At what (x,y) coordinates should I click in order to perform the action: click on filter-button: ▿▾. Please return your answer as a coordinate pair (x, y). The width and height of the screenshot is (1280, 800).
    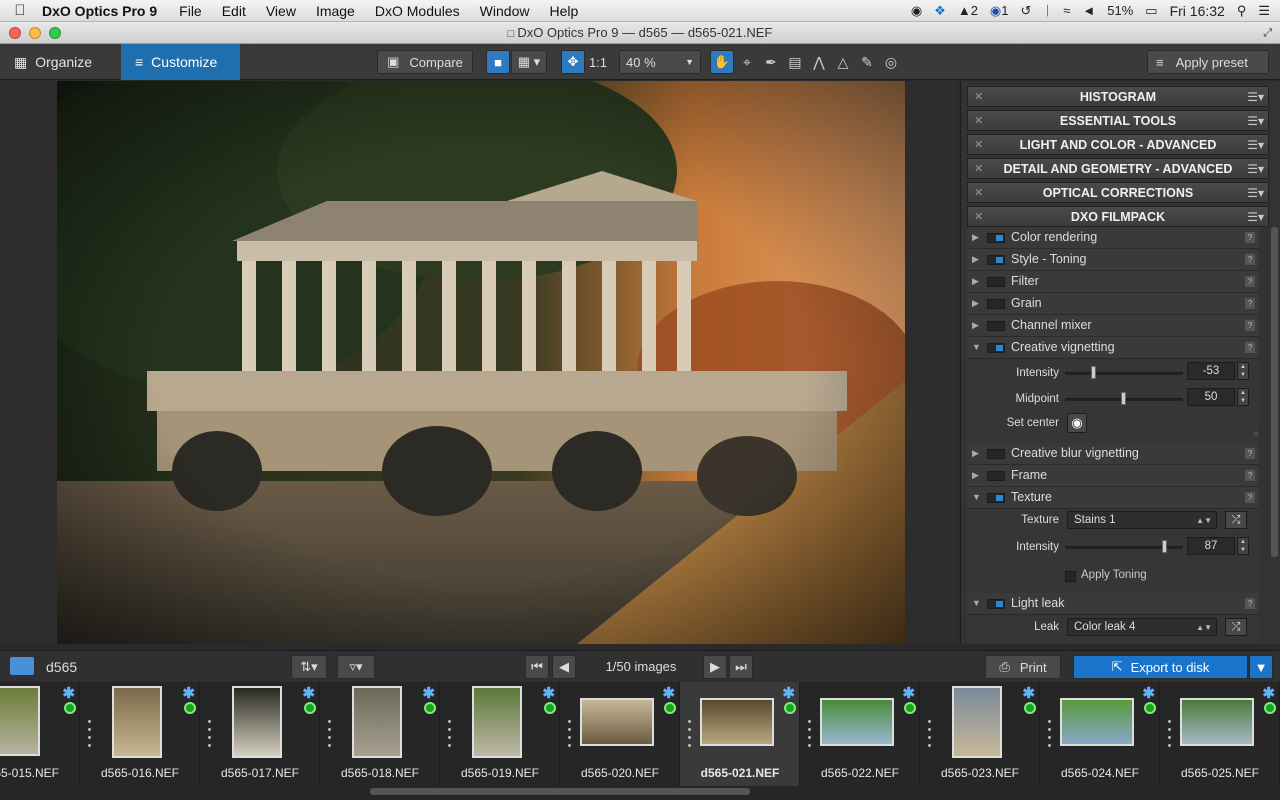
    Looking at the image, I should click on (356, 667).